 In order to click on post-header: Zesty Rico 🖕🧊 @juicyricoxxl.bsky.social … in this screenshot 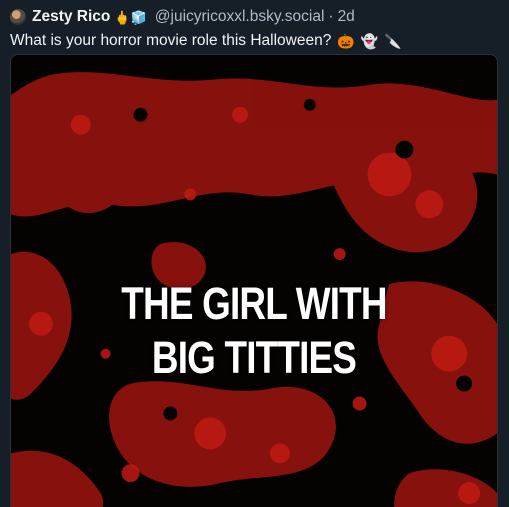, I will do `click(254, 17)`.